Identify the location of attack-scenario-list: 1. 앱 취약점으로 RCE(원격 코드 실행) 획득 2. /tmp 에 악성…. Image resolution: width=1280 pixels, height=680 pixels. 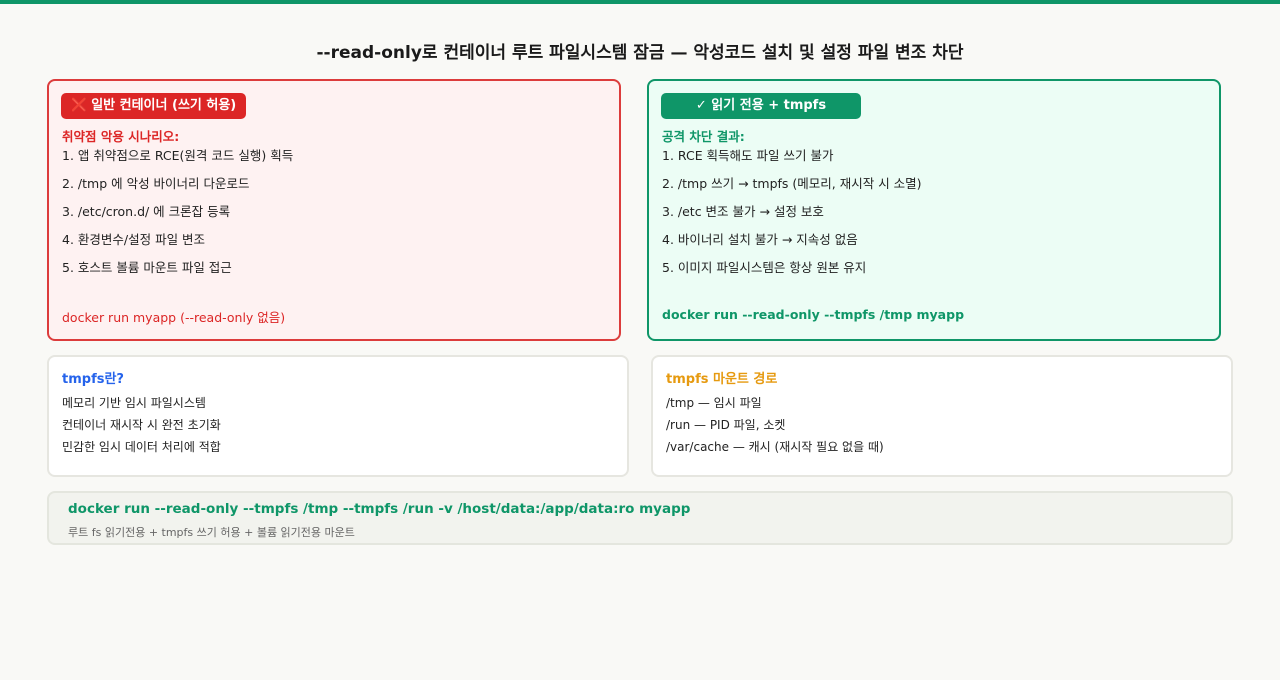
(177, 217).